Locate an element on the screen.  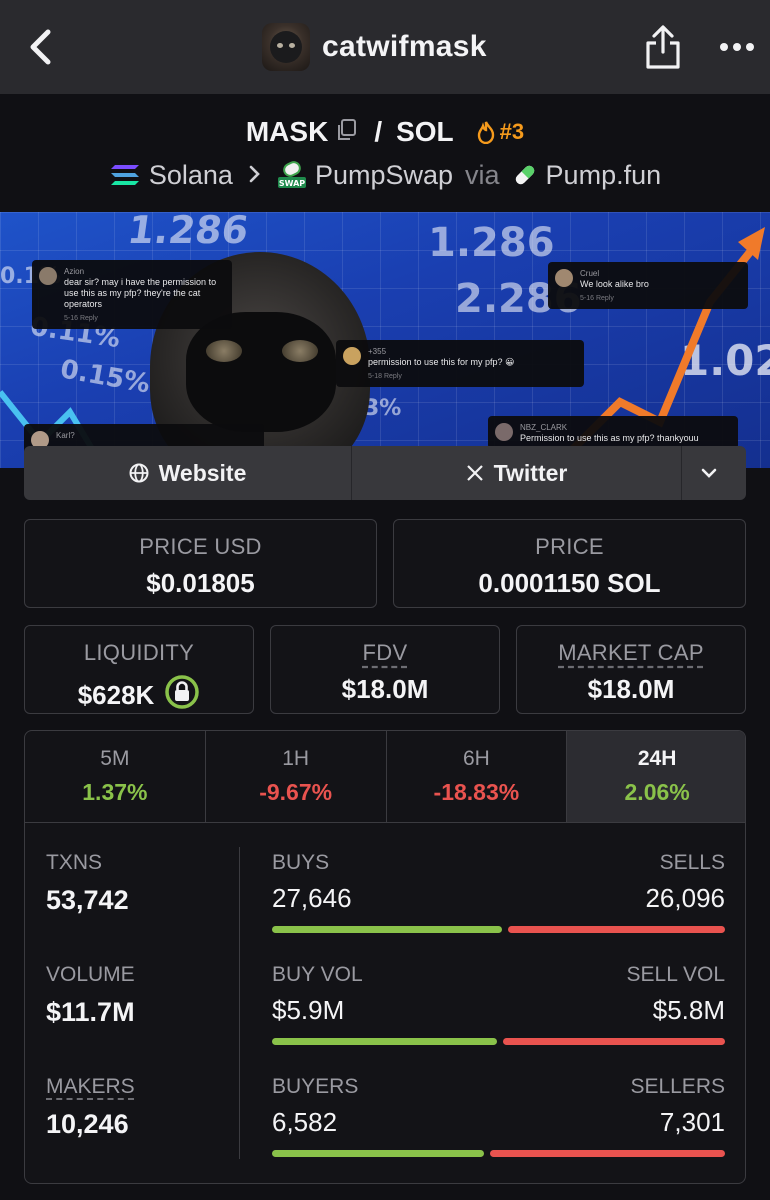
token-avatar is located at coordinates (286, 47).